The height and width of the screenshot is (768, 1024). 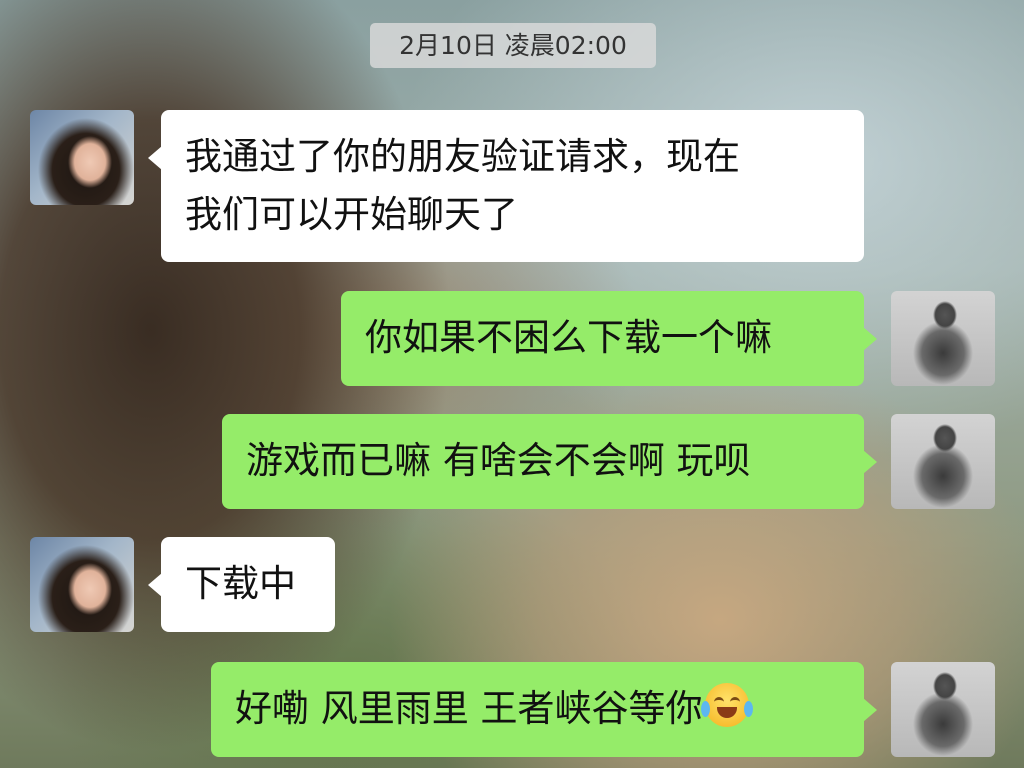 I want to click on message-text-line: 我们可以开始聊天了, so click(x=351, y=214).